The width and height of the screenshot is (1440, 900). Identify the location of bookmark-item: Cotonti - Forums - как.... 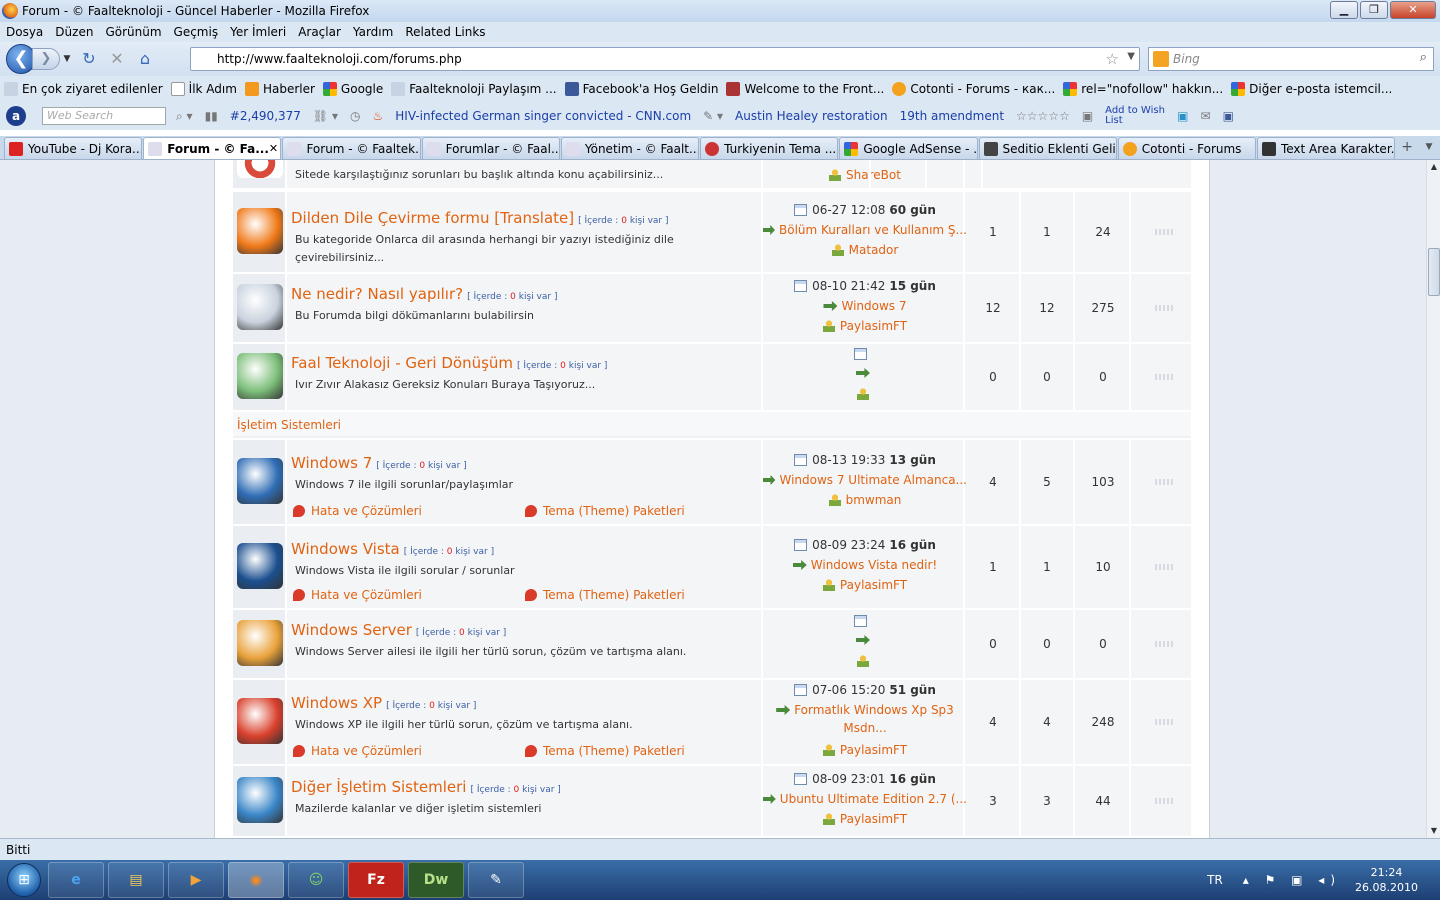
(973, 89).